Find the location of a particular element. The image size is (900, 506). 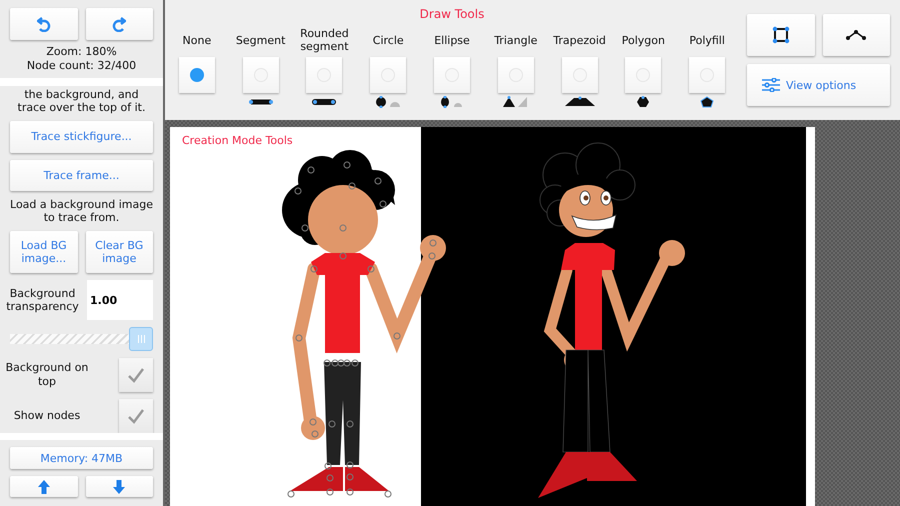

background-image-button: Clear BG image is located at coordinates (119, 252).